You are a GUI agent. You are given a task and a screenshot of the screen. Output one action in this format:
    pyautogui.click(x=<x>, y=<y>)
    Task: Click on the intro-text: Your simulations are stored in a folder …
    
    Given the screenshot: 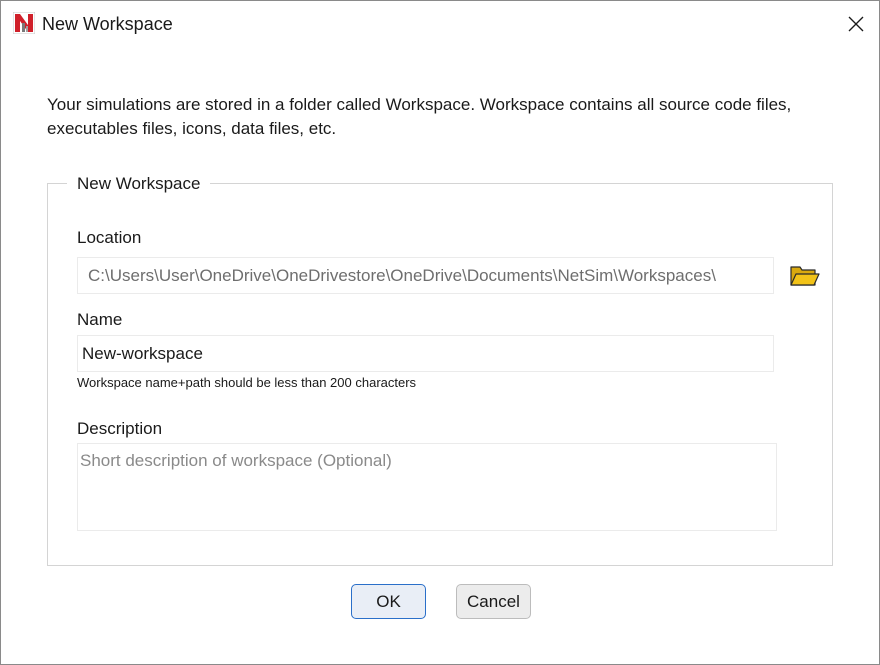 What is the action you would take?
    pyautogui.click(x=419, y=116)
    